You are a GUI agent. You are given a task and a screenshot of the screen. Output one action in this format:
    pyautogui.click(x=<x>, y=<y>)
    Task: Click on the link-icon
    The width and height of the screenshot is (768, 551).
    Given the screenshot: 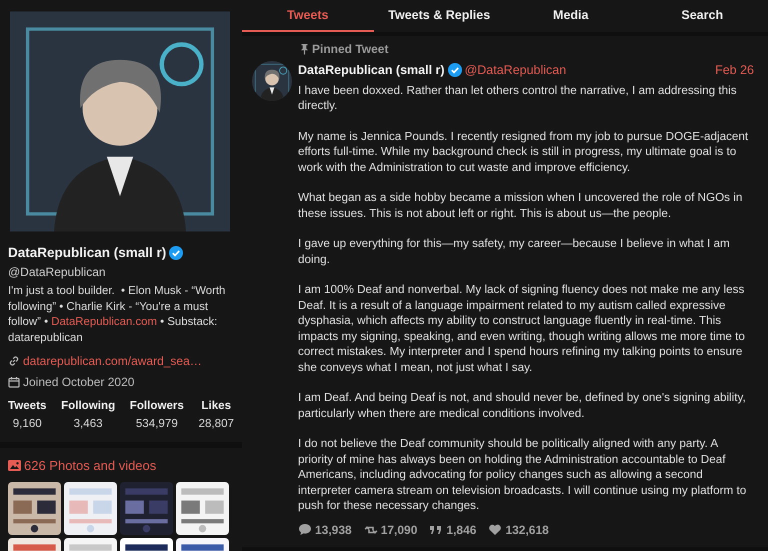 What is the action you would take?
    pyautogui.click(x=14, y=361)
    